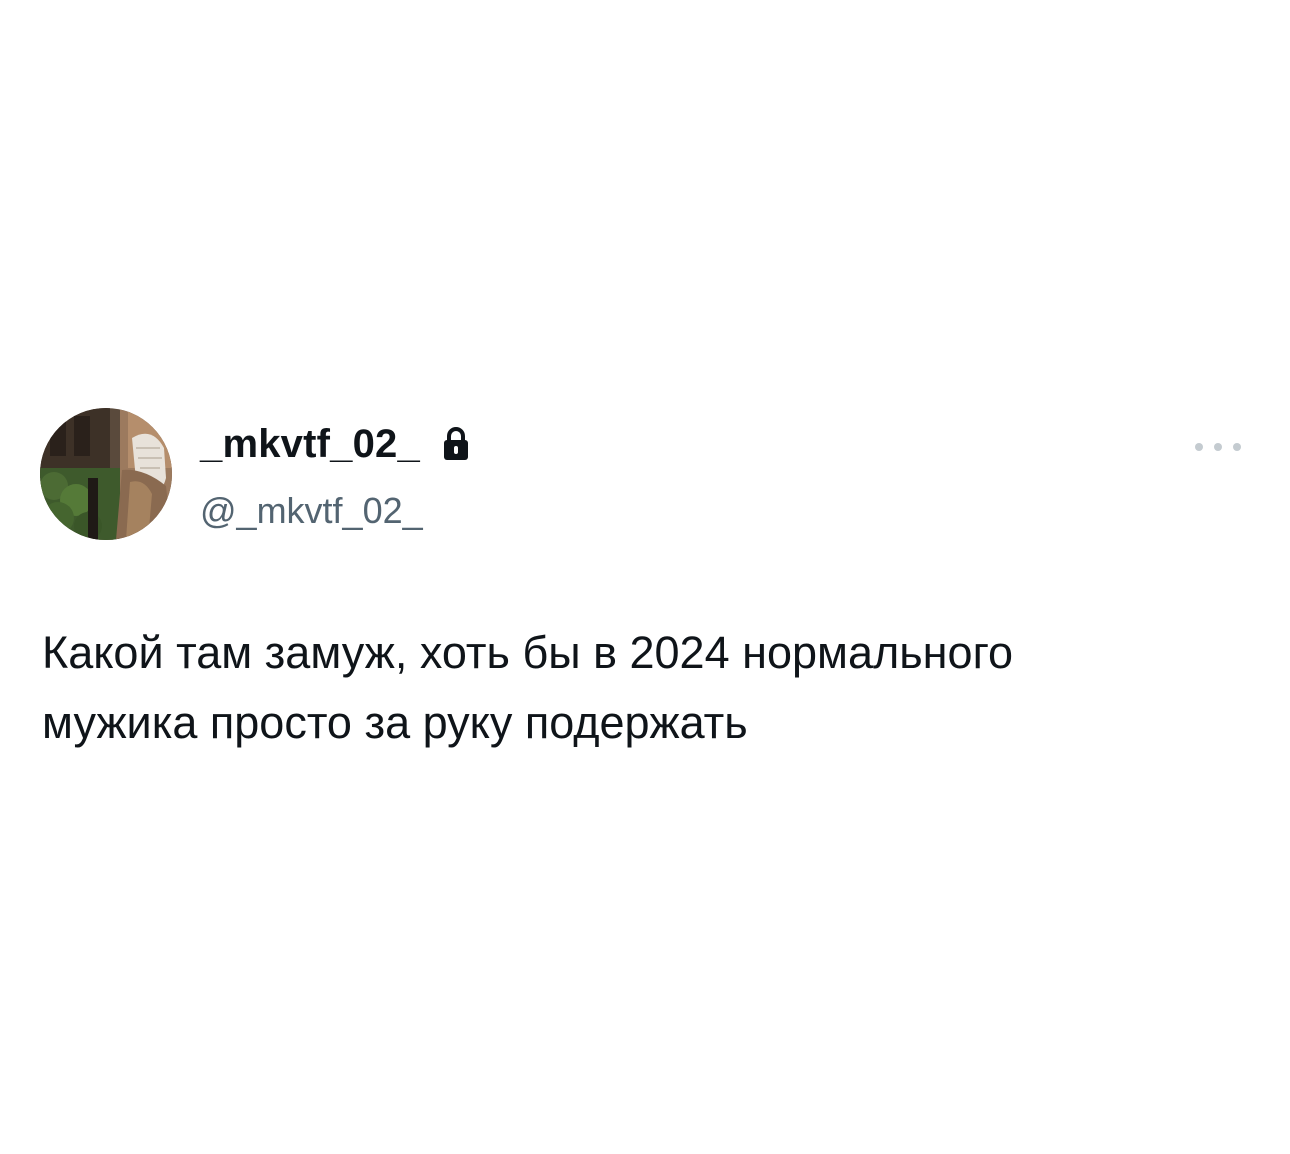  I want to click on handle: @_mkvtf_02_, so click(311, 511).